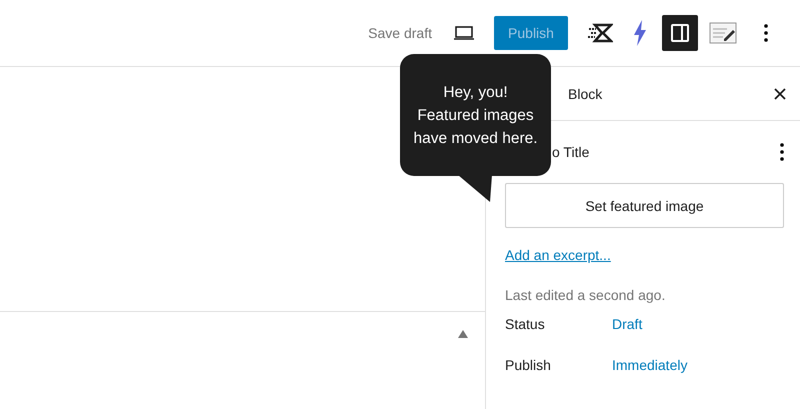  I want to click on sidebar-tab: Block, so click(585, 94).